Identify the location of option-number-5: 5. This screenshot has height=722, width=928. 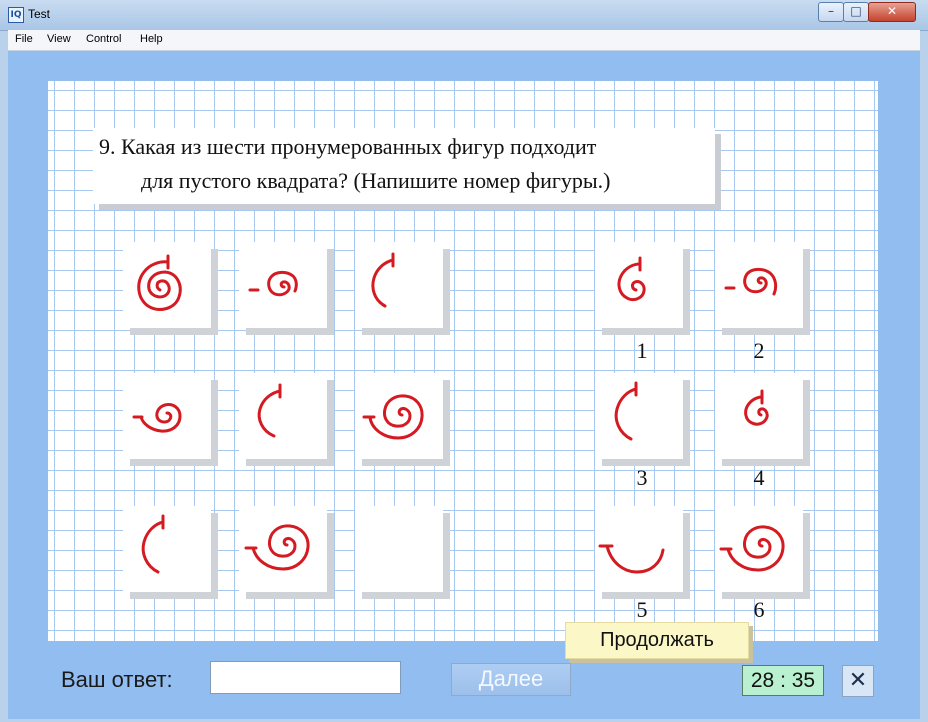
(642, 609).